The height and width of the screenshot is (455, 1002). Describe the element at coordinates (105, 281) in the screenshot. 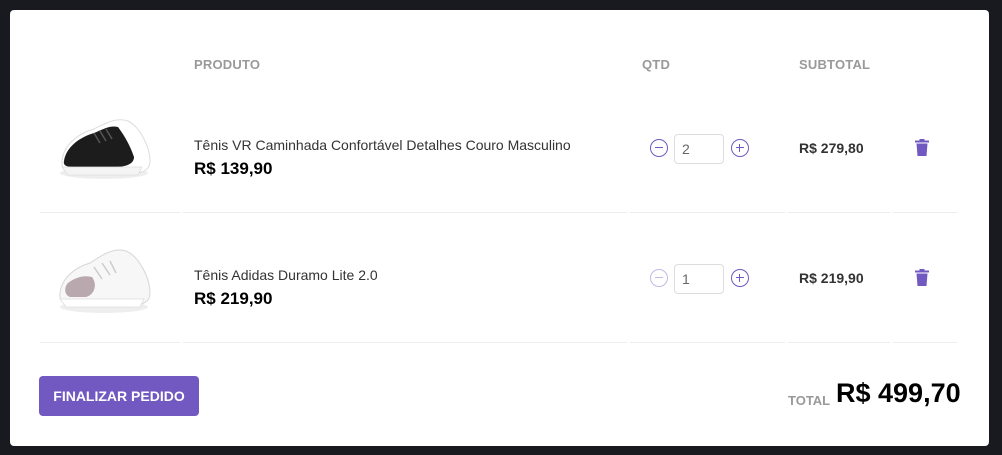

I see `white-sneaker-image` at that location.